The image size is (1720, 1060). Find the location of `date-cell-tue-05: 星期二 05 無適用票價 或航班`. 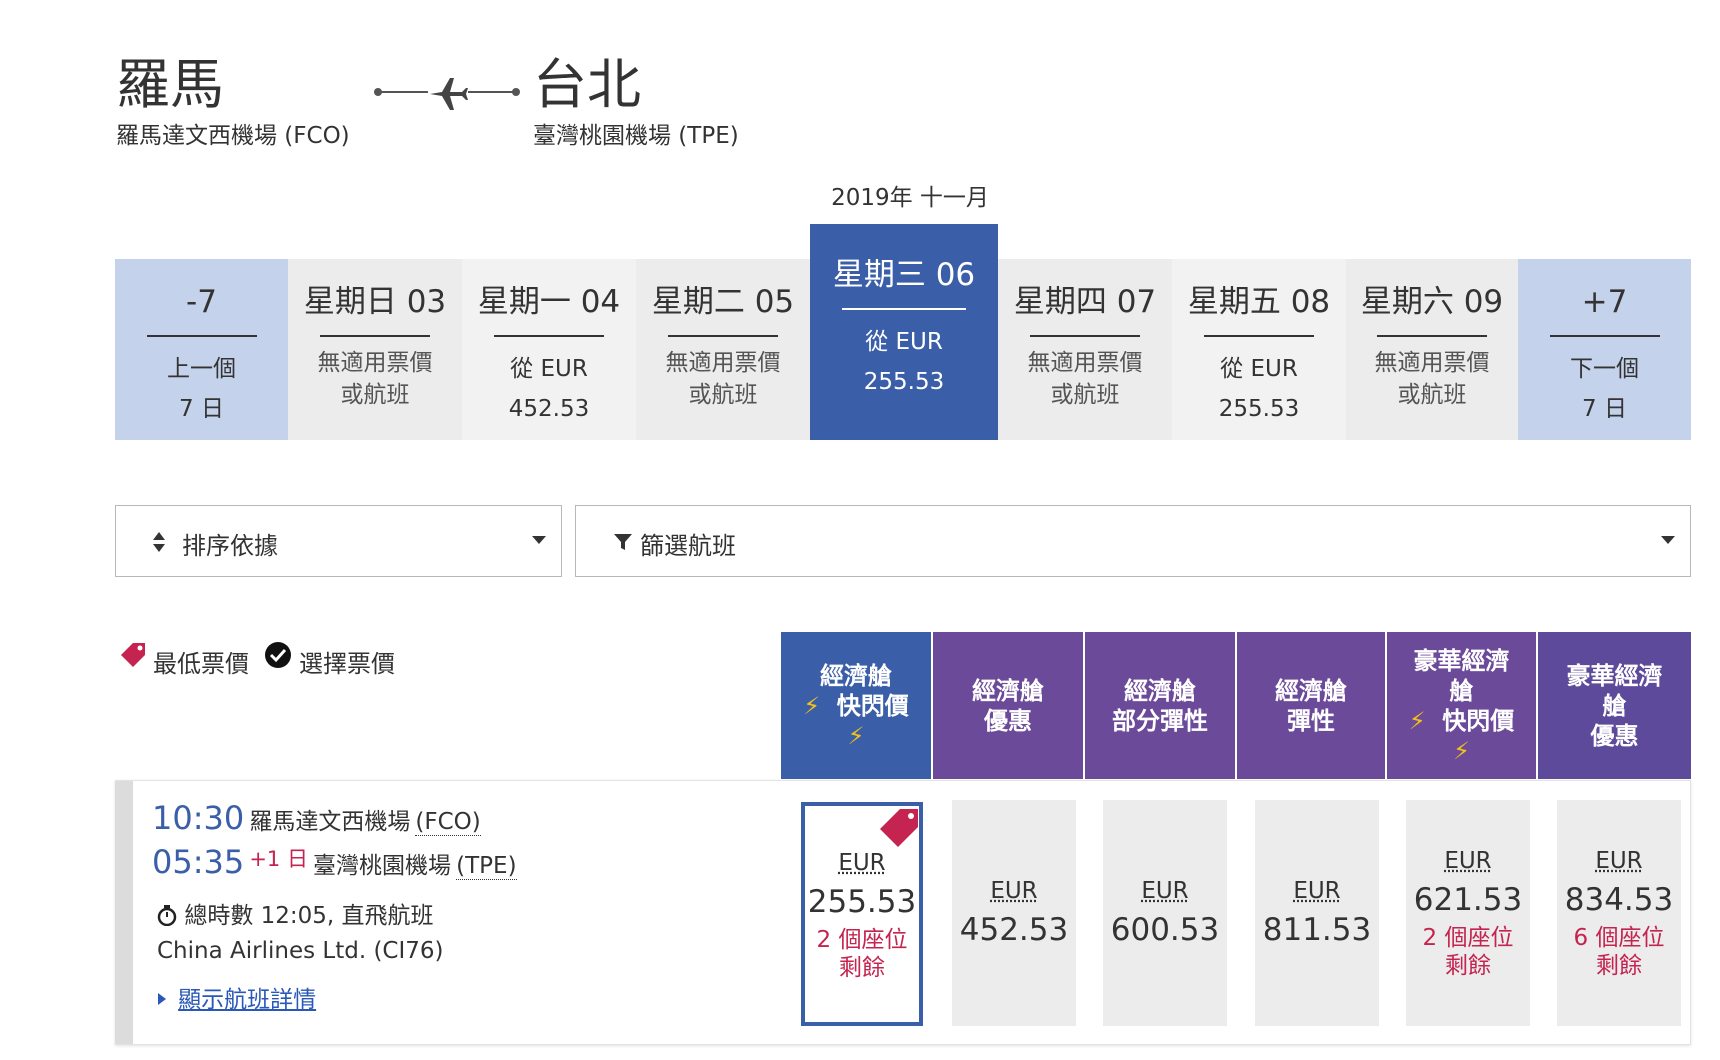

date-cell-tue-05: 星期二 05 無適用票價 或航班 is located at coordinates (723, 349).